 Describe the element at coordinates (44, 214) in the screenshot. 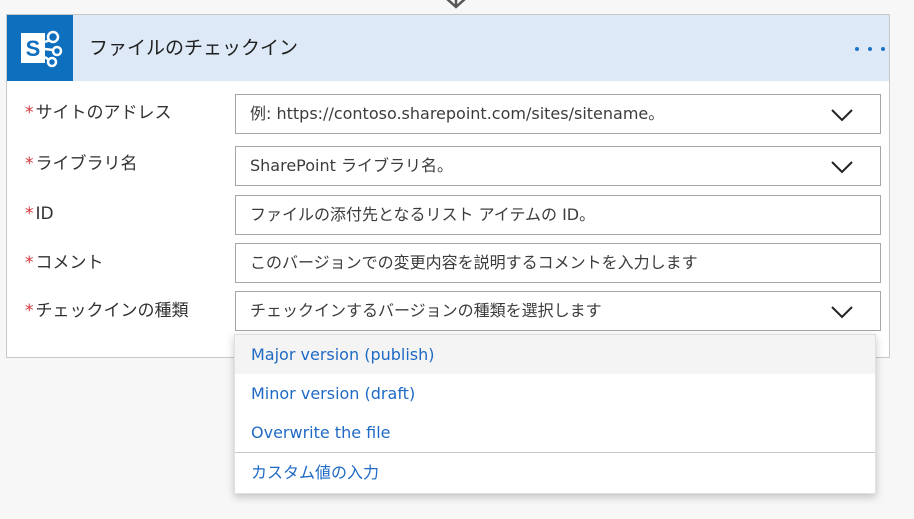

I see `id-label-text: ID` at that location.